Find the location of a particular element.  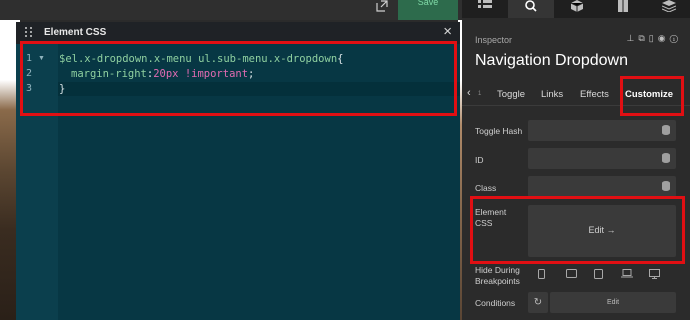

breakpoint-toggles is located at coordinates (602, 274).